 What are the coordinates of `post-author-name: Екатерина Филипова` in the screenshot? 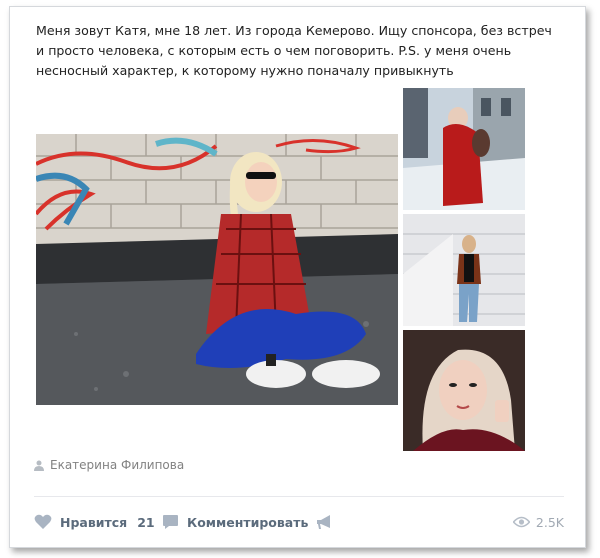 It's located at (117, 465).